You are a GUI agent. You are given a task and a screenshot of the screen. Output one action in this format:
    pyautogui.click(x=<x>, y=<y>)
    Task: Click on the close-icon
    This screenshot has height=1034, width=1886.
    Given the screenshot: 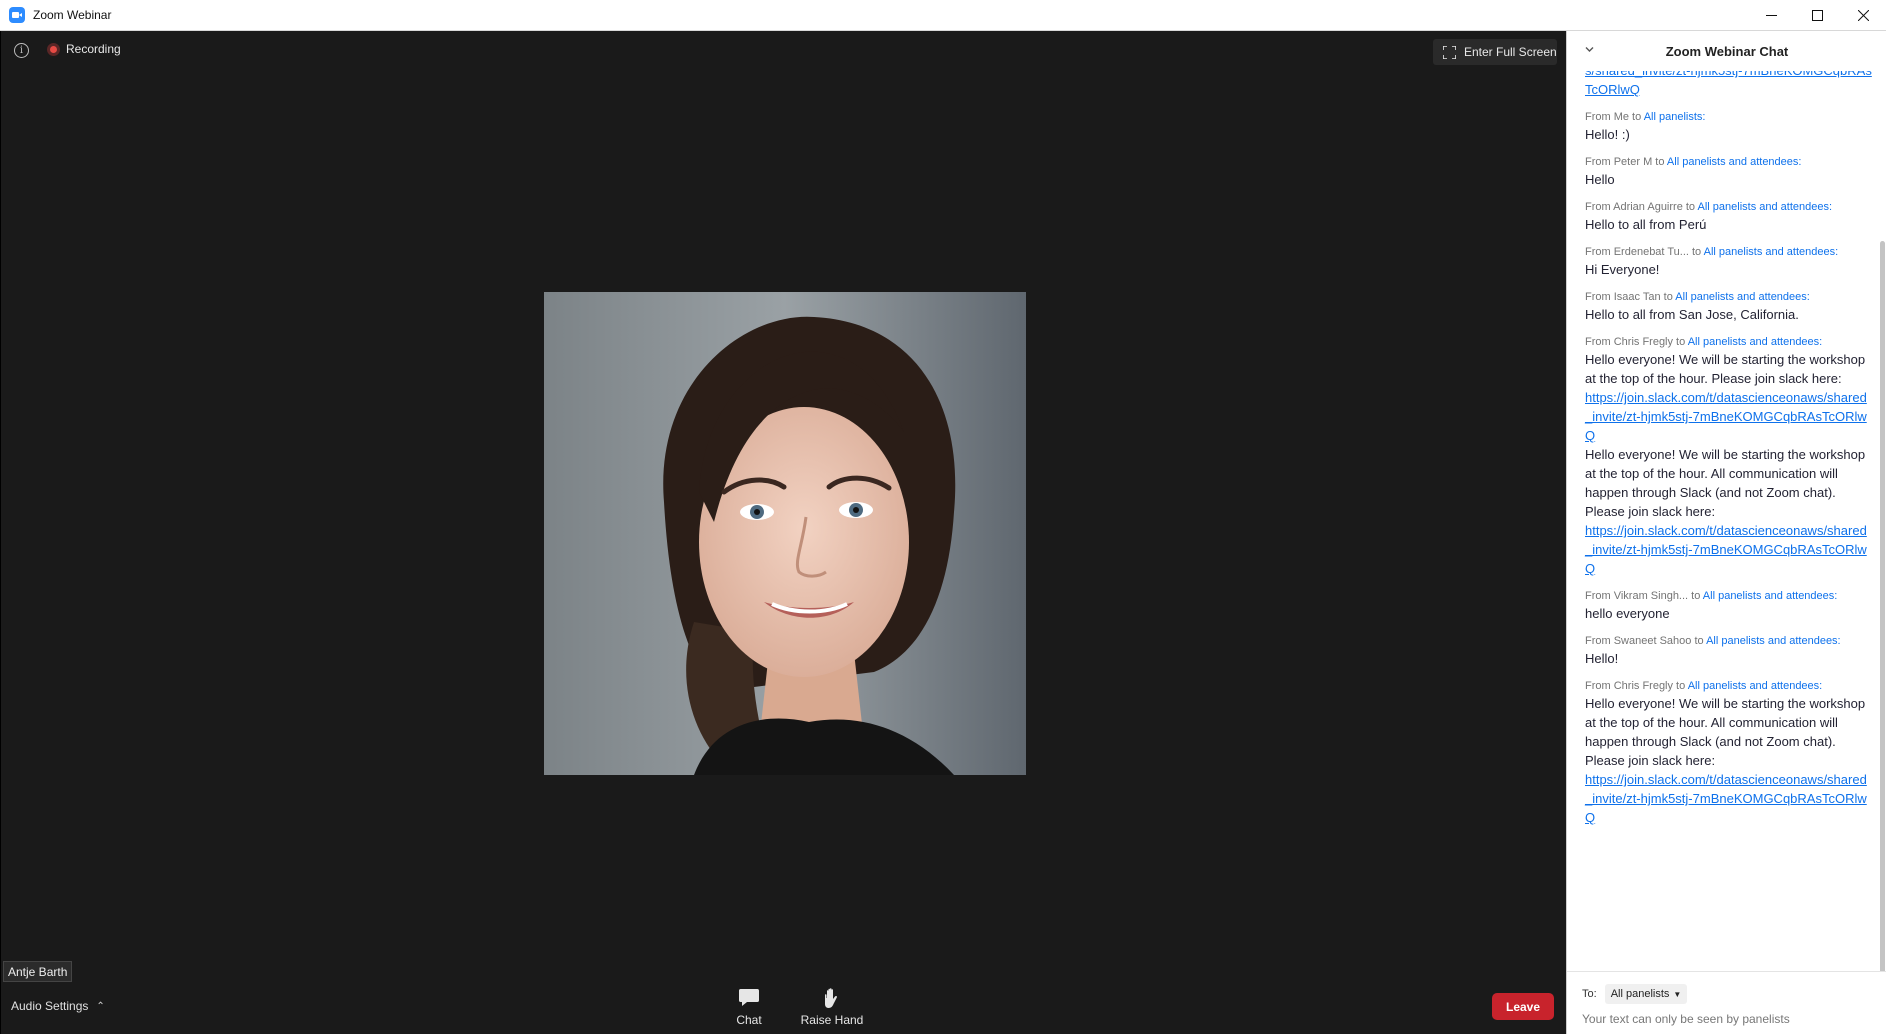 What is the action you would take?
    pyautogui.click(x=1863, y=15)
    